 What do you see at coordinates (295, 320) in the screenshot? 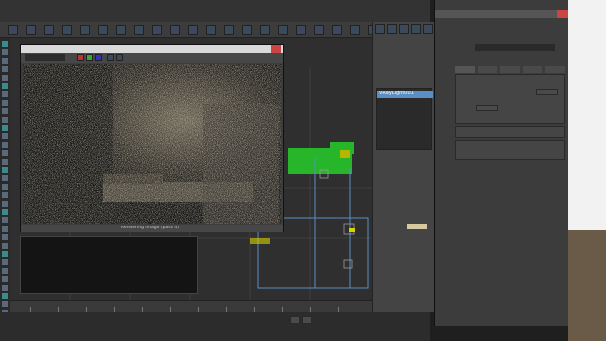
I see `play-button` at bounding box center [295, 320].